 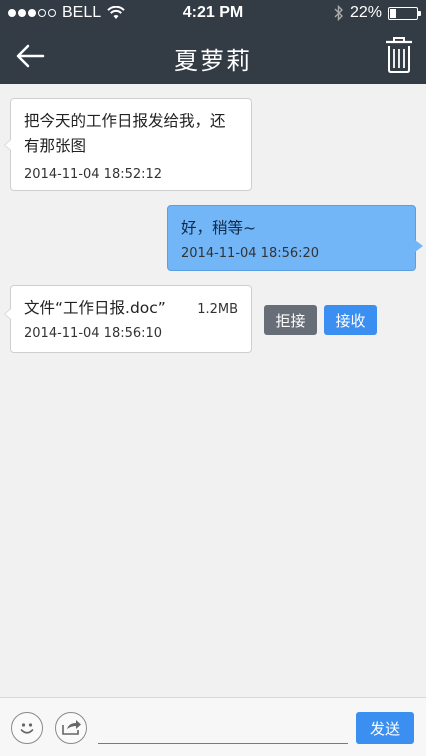 I want to click on battery-fill, so click(x=393, y=13).